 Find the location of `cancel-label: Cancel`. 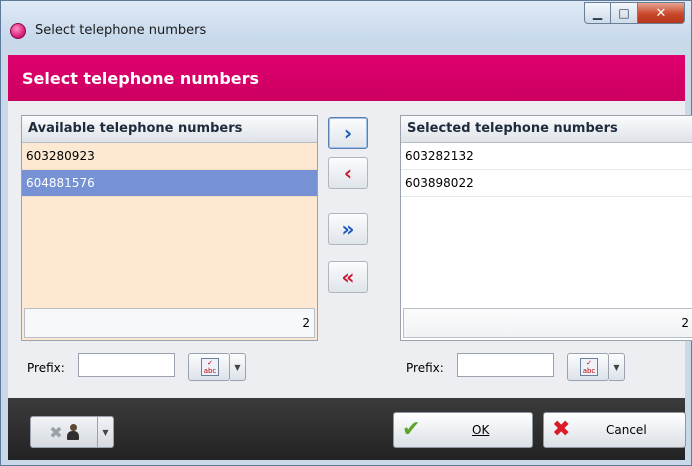

cancel-label: Cancel is located at coordinates (626, 430).